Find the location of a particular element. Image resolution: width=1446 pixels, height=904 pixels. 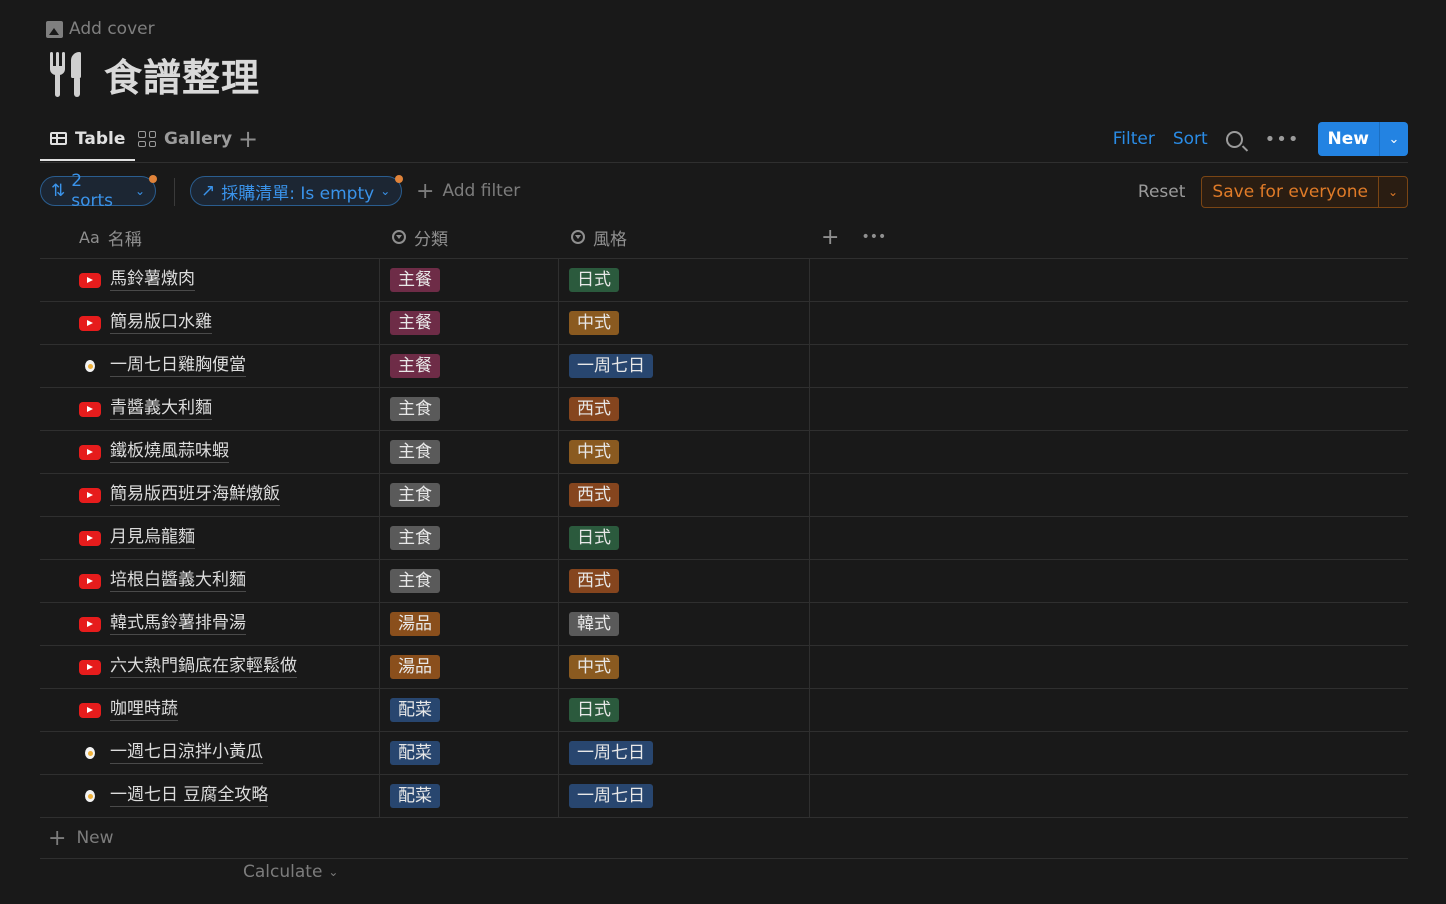

style-tag: 一周七日 is located at coordinates (611, 366).